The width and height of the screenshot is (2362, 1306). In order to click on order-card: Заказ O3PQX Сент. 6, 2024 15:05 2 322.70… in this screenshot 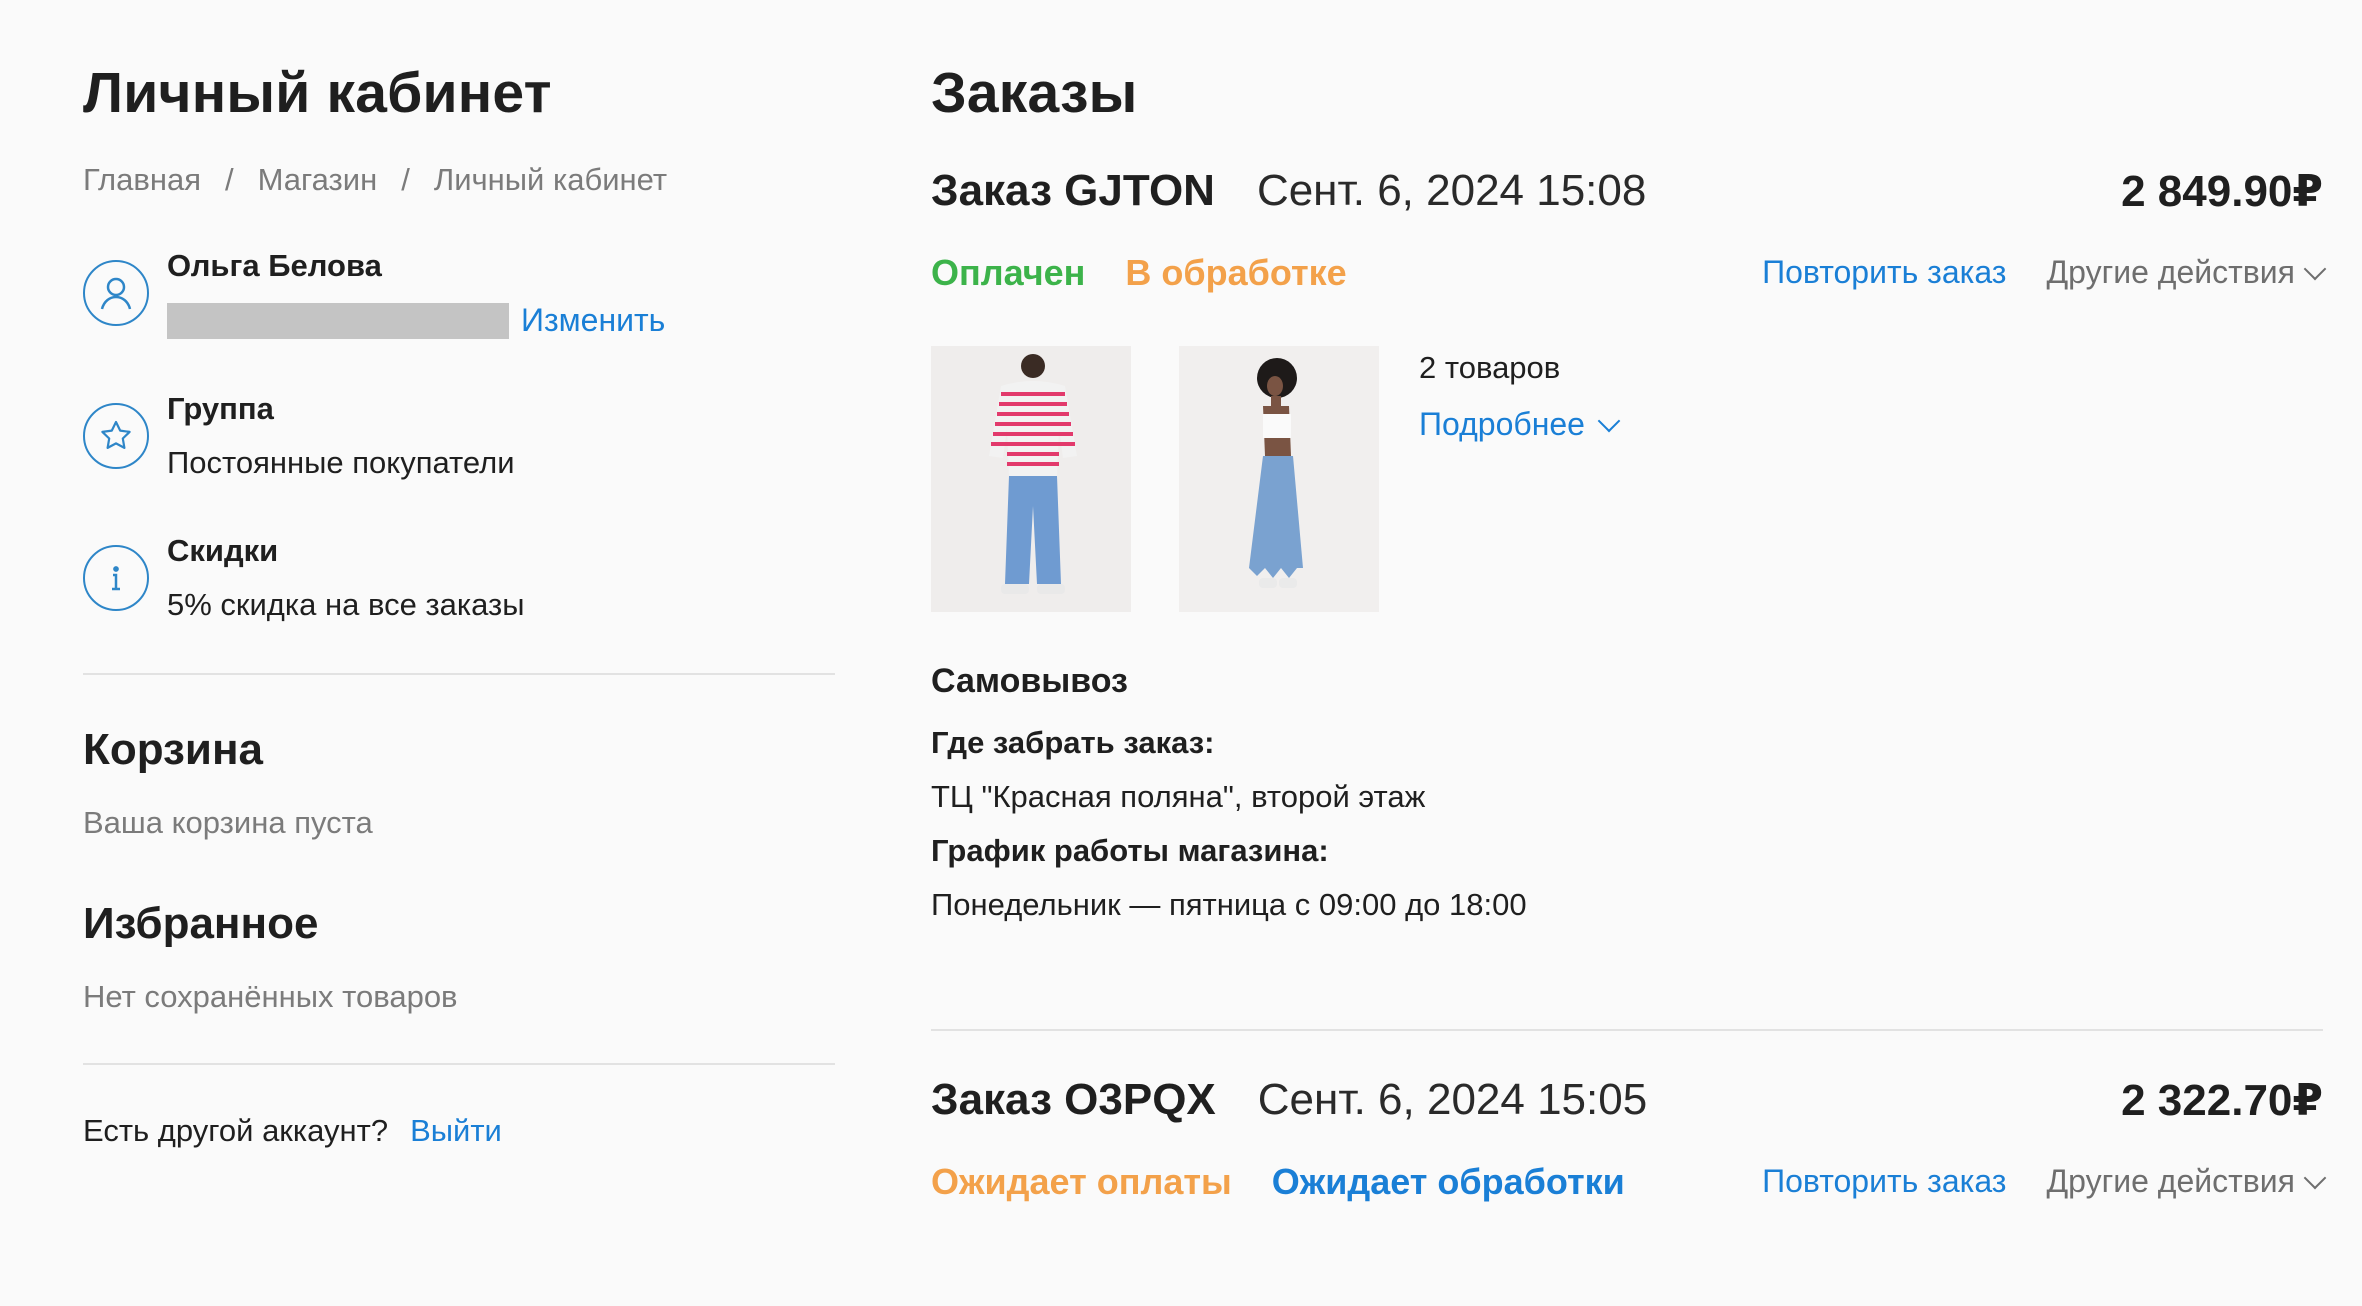, I will do `click(1629, 1141)`.